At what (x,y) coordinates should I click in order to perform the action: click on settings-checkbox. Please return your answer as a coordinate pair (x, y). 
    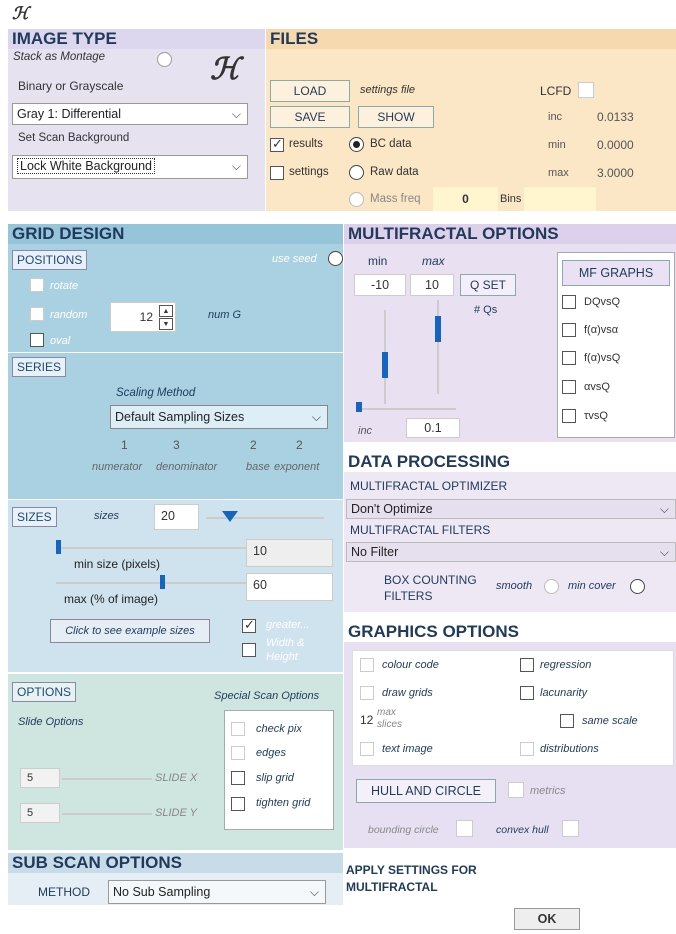
    Looking at the image, I should click on (277, 173).